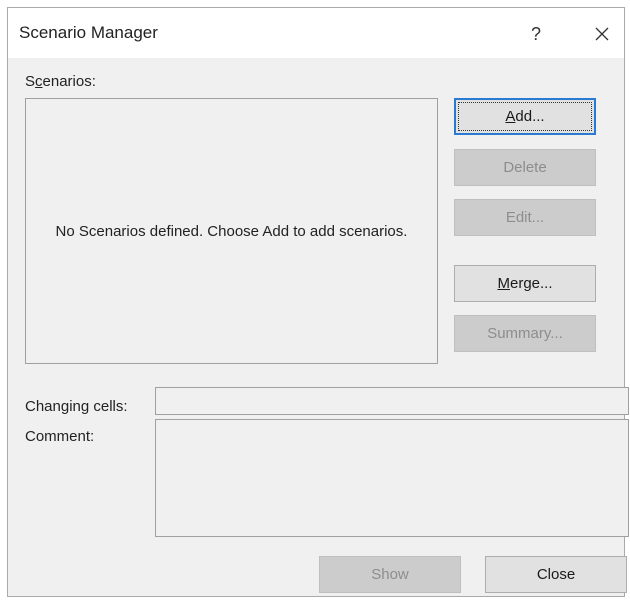 The width and height of the screenshot is (630, 603). What do you see at coordinates (525, 167) in the screenshot?
I see `delete-button: Delete` at bounding box center [525, 167].